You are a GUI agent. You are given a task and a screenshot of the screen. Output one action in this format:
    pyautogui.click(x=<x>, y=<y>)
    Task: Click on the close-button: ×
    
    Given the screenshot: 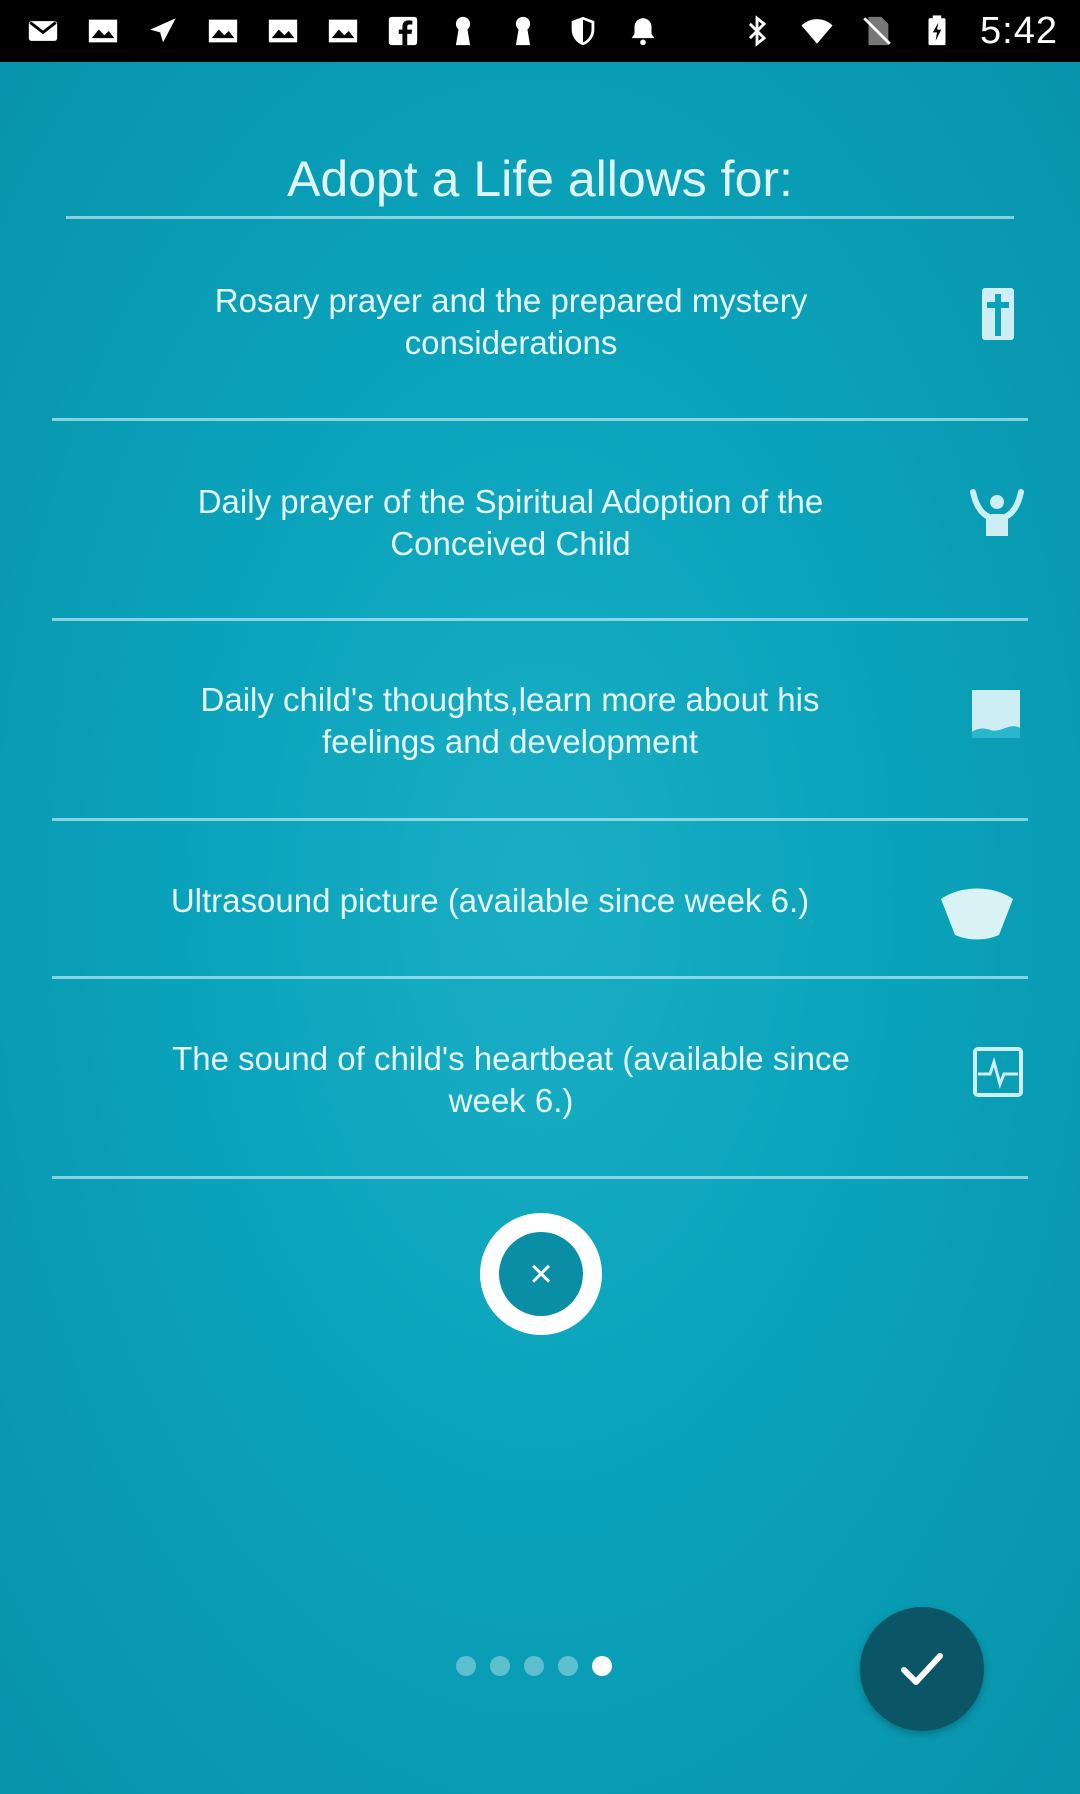 What is the action you would take?
    pyautogui.click(x=541, y=1274)
    